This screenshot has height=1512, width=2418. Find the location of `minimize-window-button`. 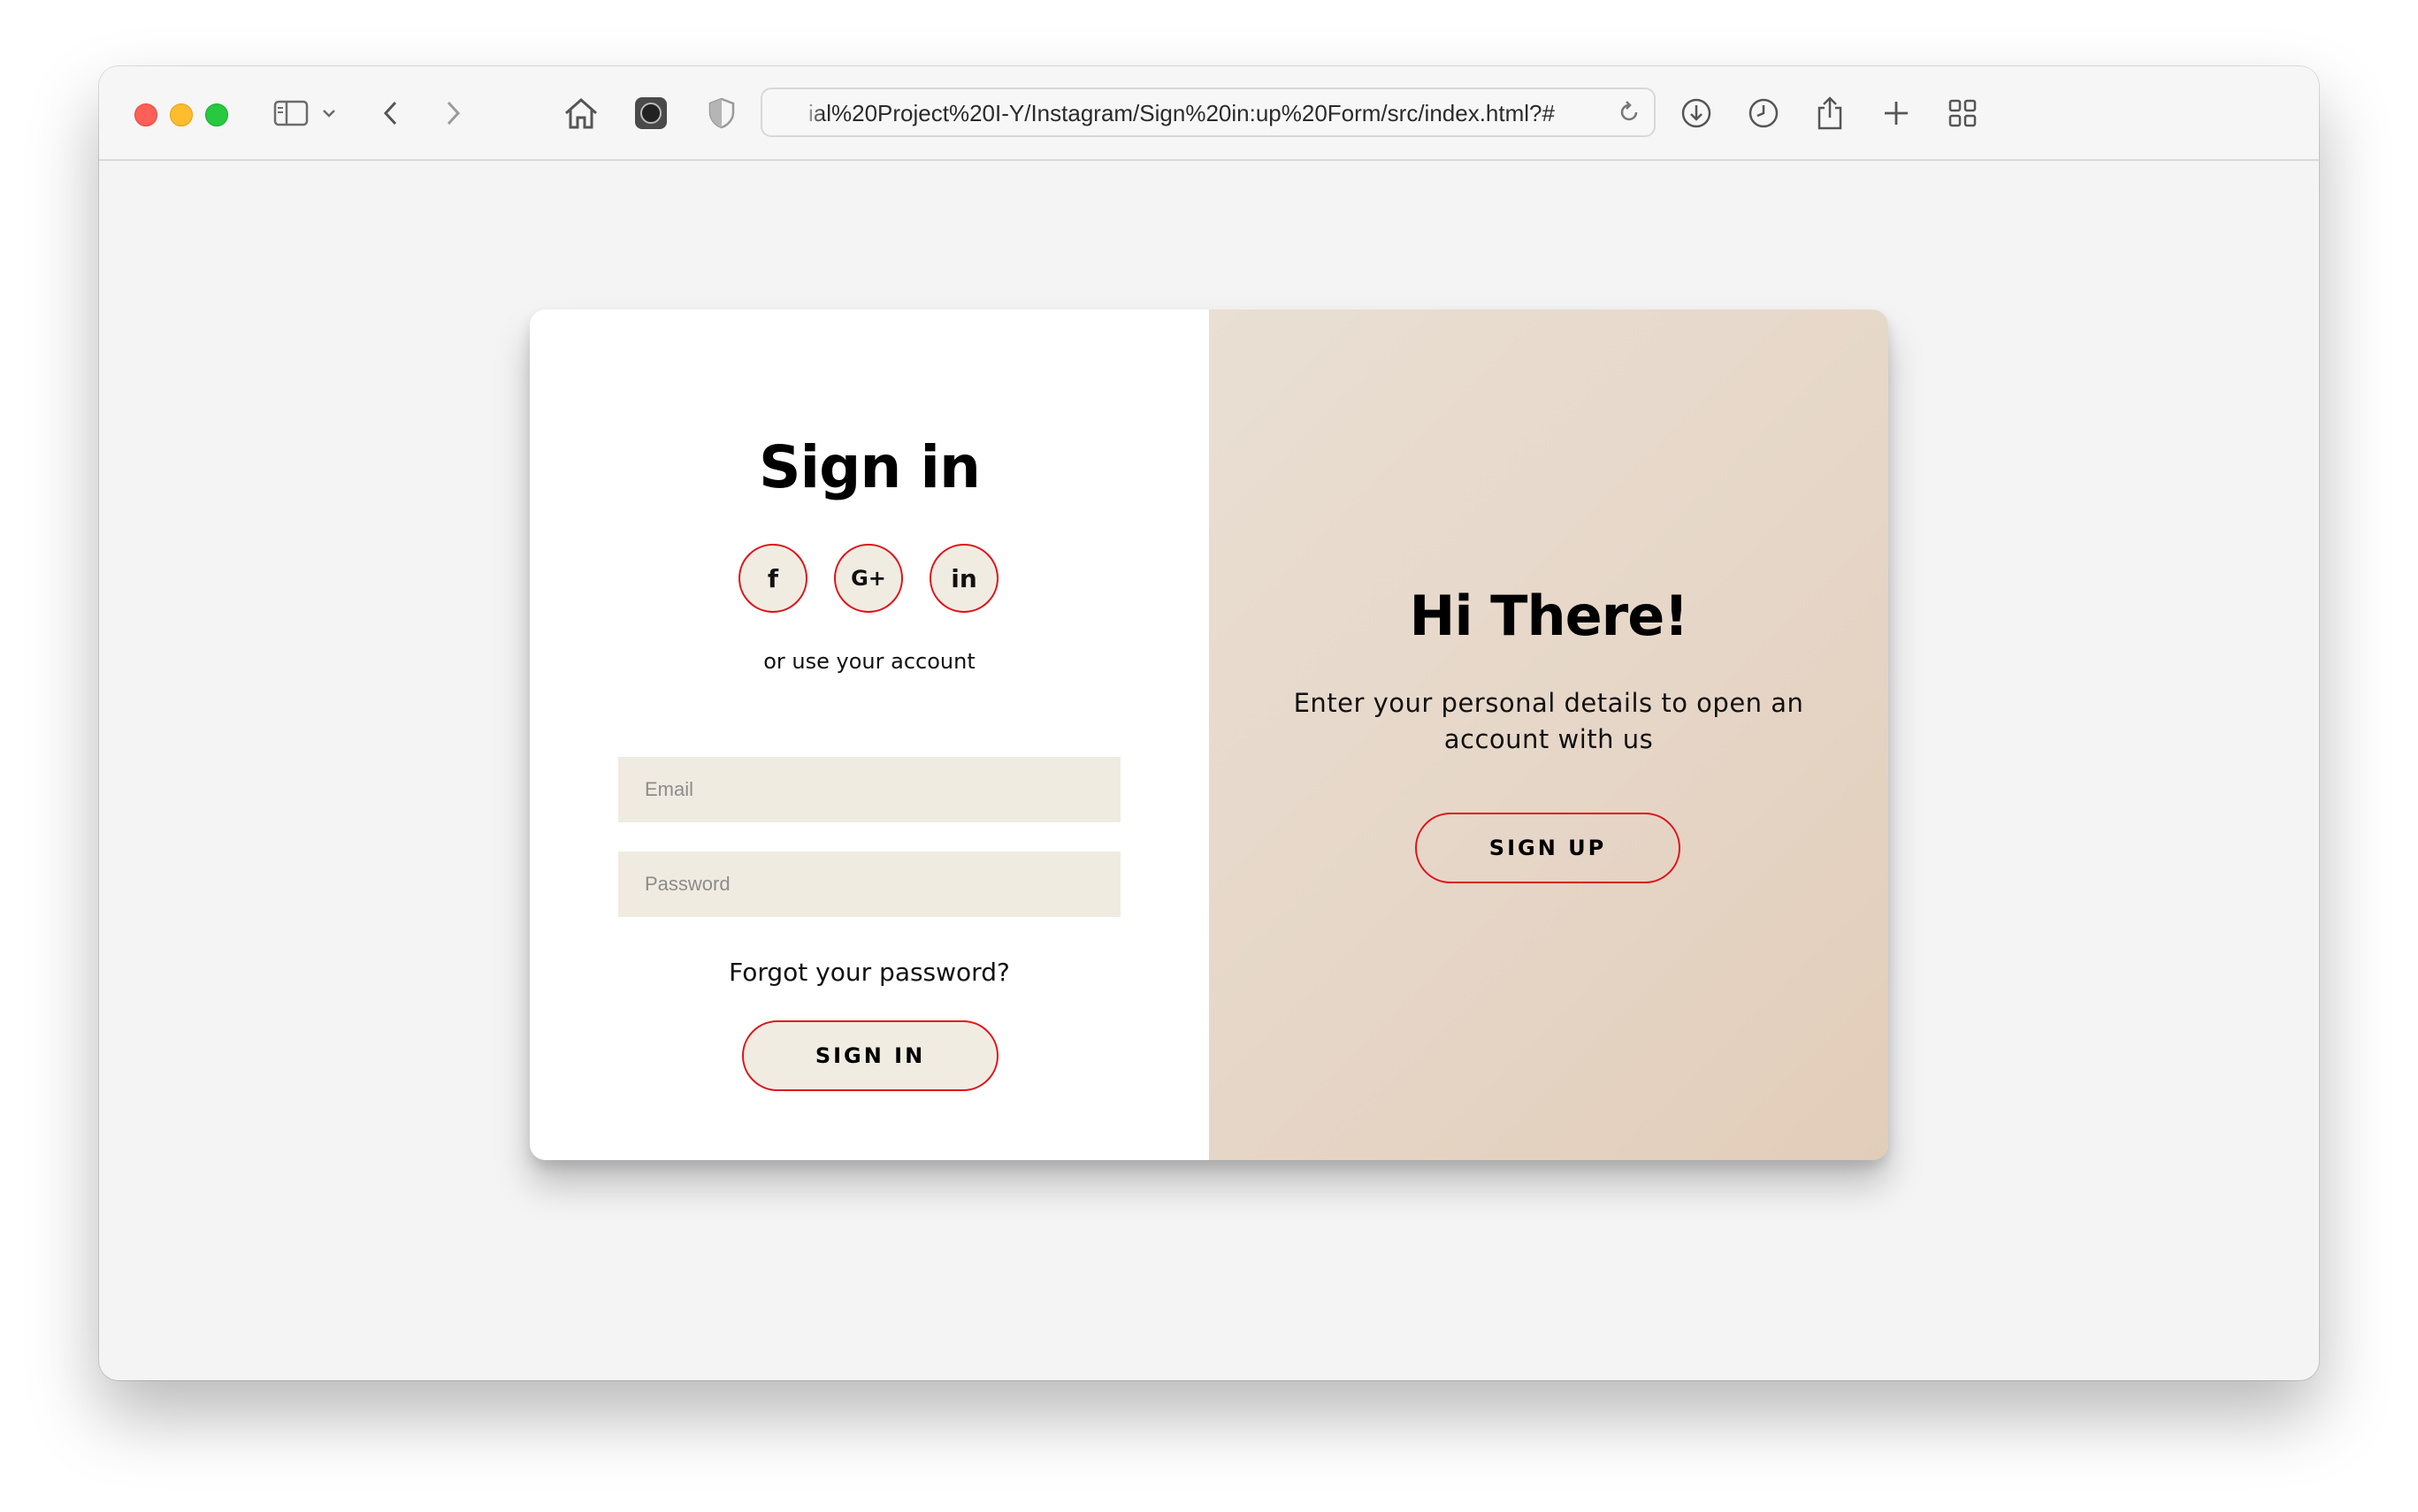

minimize-window-button is located at coordinates (181, 114).